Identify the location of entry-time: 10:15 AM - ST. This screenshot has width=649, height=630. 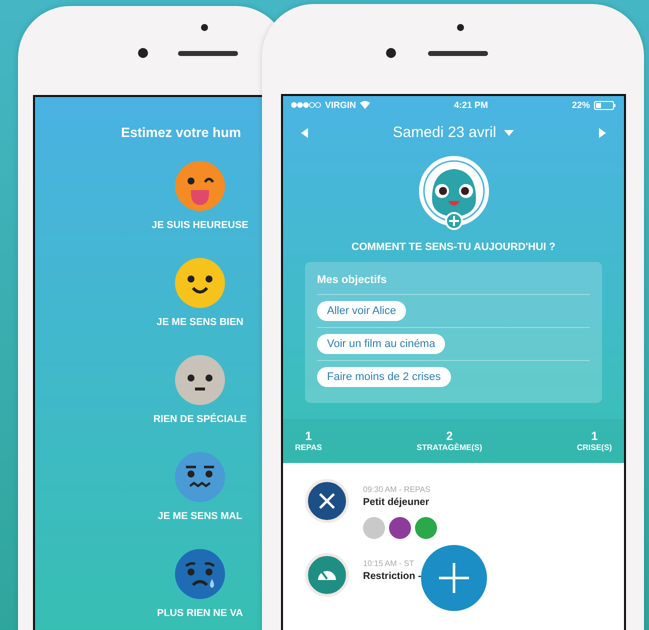
(389, 563).